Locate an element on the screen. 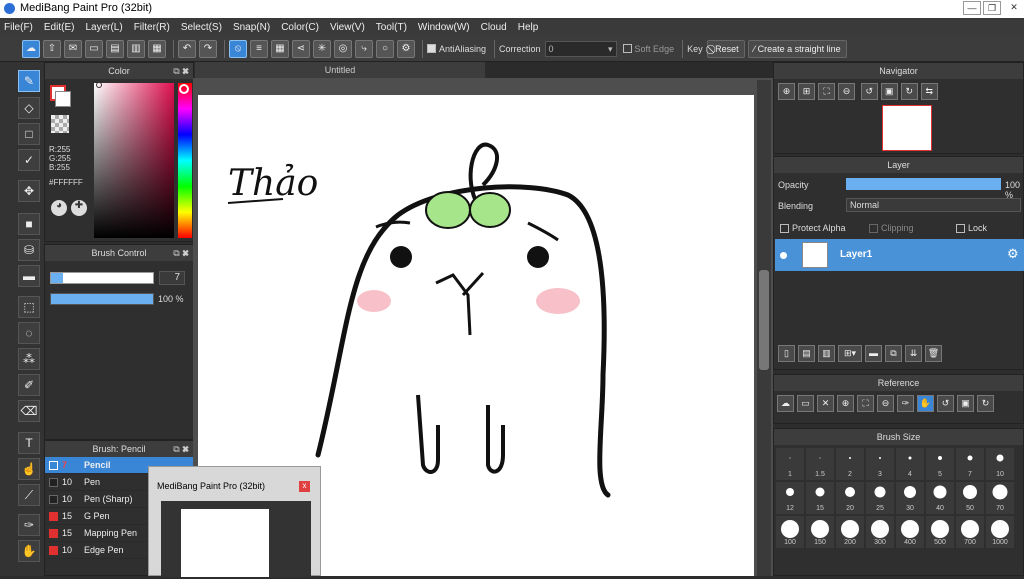 The image size is (1024, 579). navigator-preview is located at coordinates (907, 128).